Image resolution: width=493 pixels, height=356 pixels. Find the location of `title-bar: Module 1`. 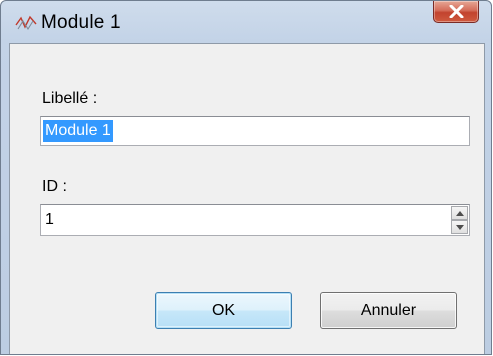

title-bar: Module 1 is located at coordinates (246, 22).